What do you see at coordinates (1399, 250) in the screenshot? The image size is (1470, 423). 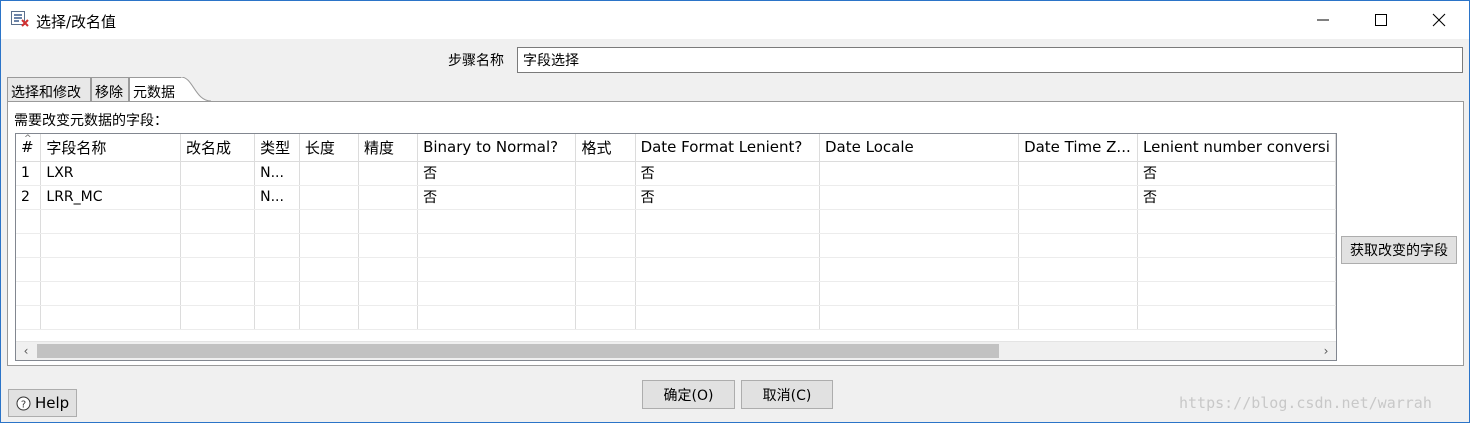 I see `get-changed-fields-button: 获取改变的字段` at bounding box center [1399, 250].